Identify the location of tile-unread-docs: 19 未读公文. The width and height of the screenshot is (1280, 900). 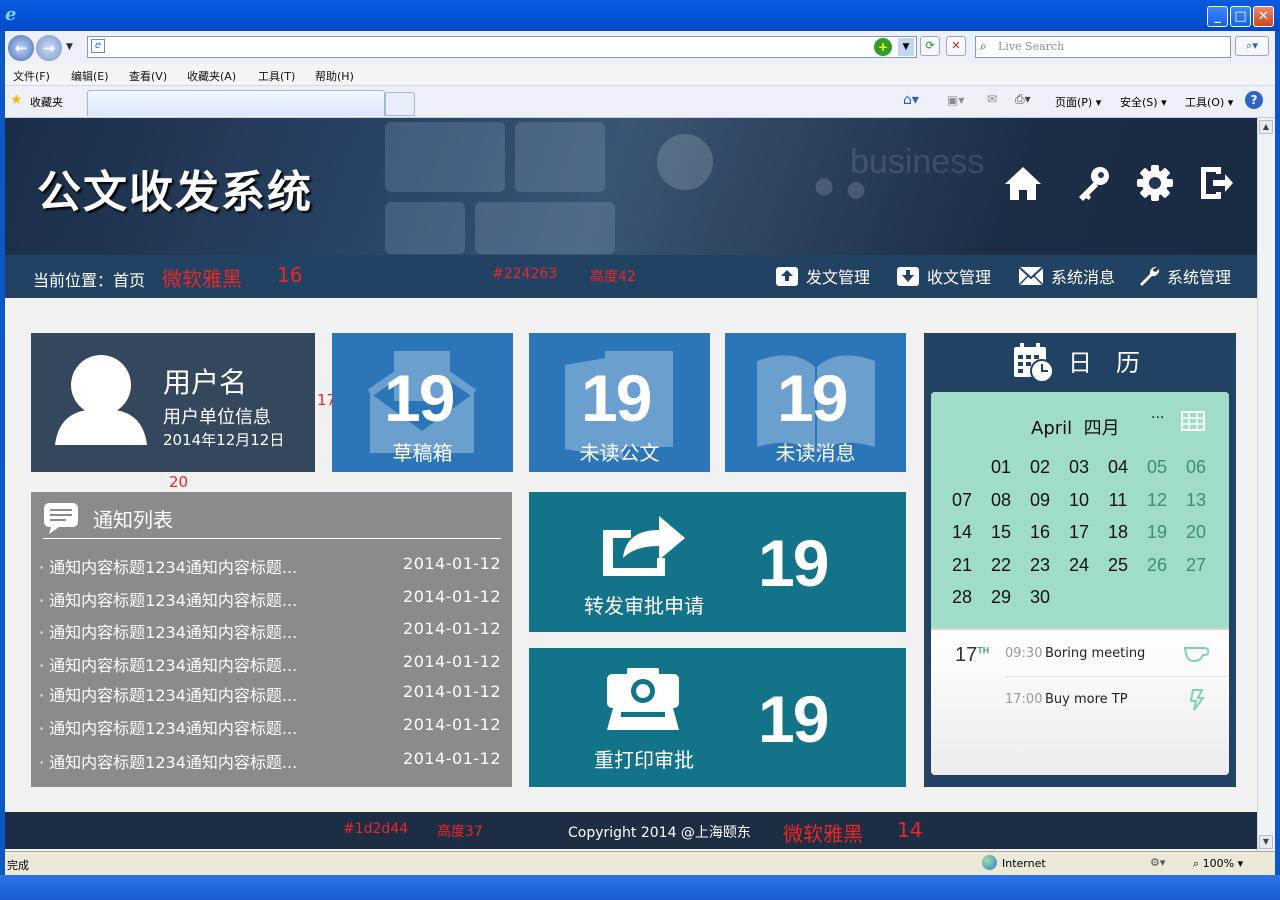
(619, 402).